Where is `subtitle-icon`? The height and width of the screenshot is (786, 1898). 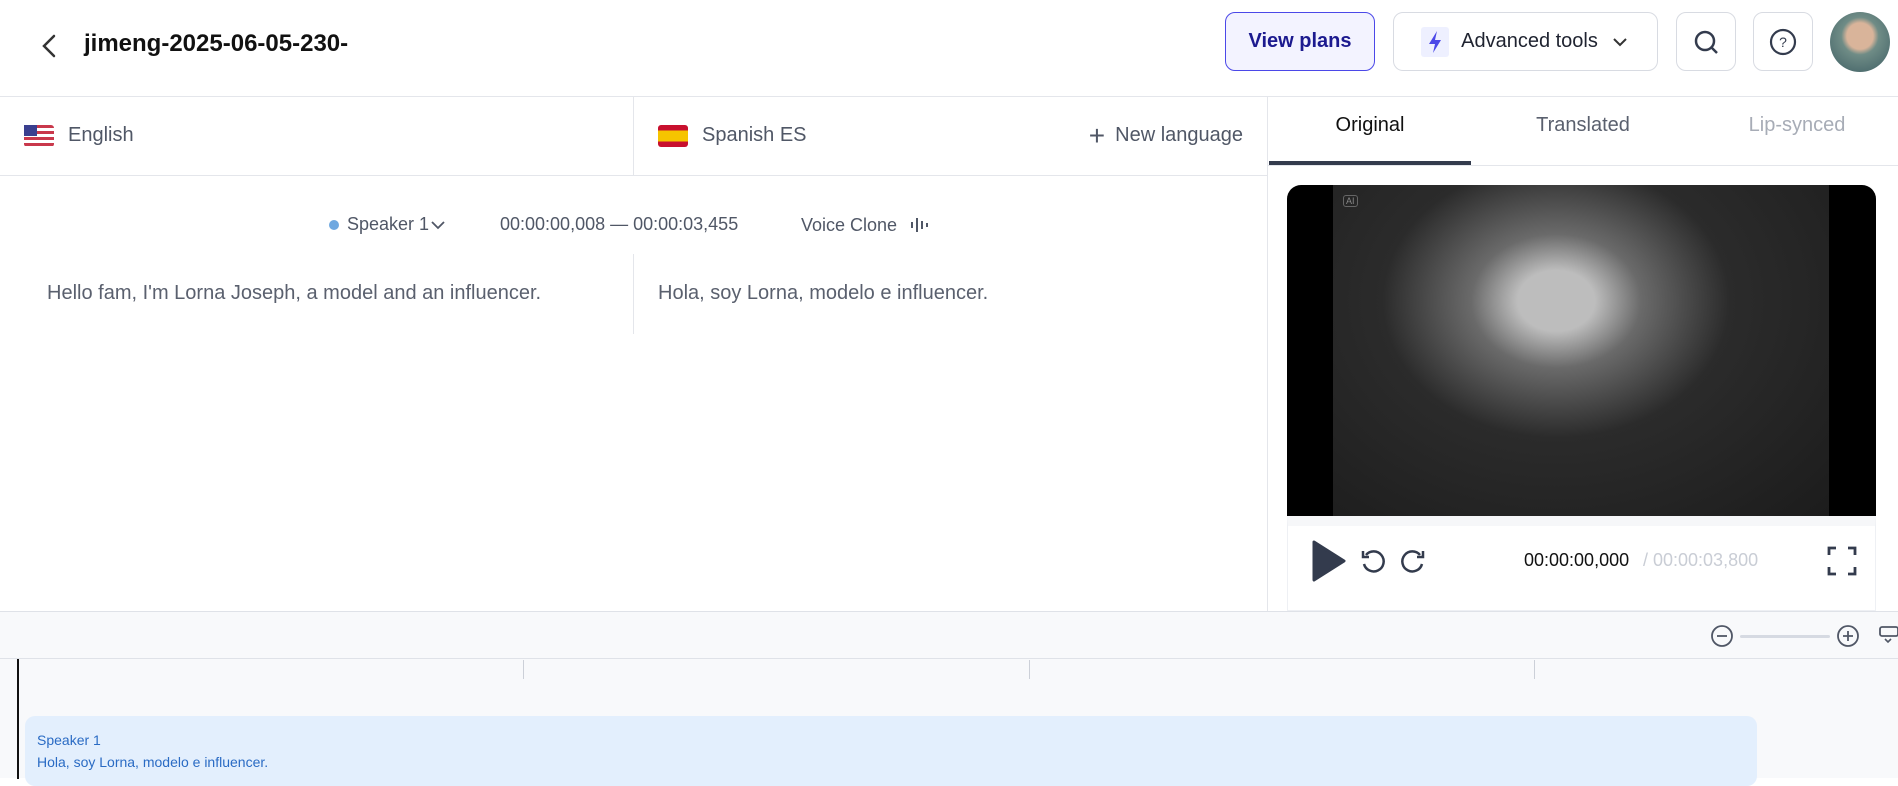 subtitle-icon is located at coordinates (1888, 636).